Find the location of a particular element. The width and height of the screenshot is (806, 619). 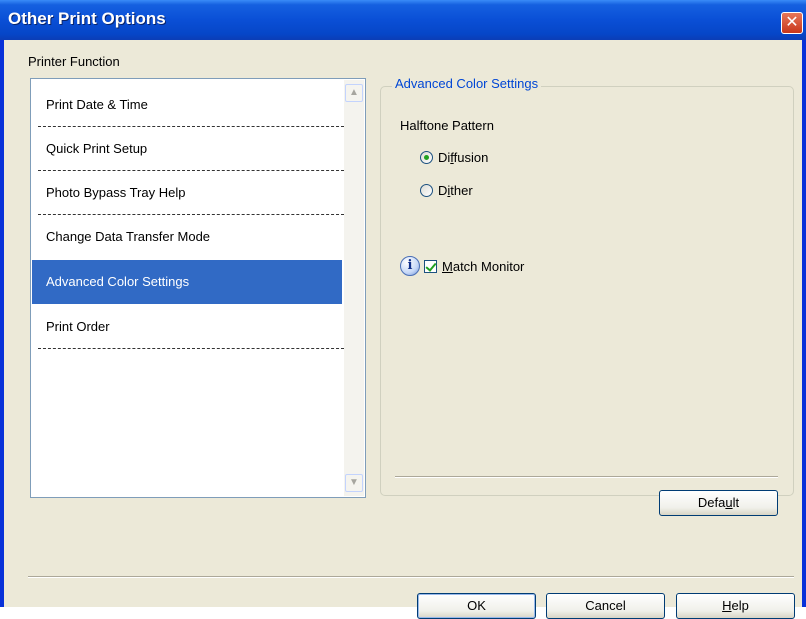

list-item-label: Quick Print Setup is located at coordinates (97, 148).